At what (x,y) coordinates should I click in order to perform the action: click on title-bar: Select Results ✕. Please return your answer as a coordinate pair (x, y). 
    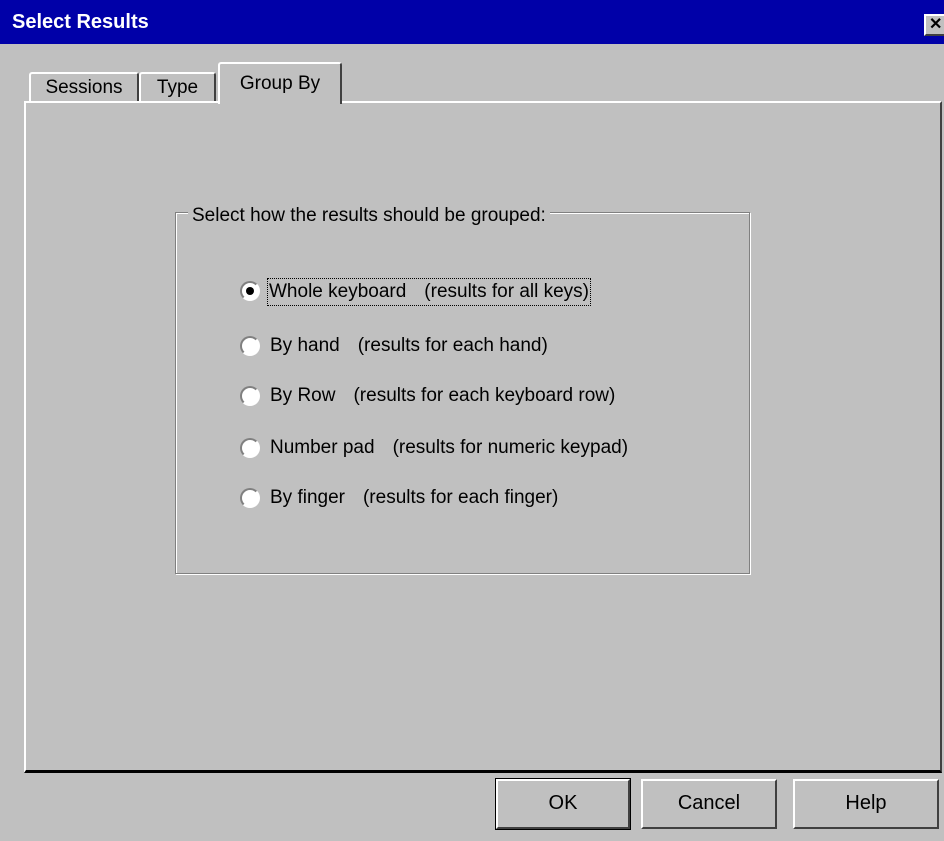
    Looking at the image, I should click on (472, 22).